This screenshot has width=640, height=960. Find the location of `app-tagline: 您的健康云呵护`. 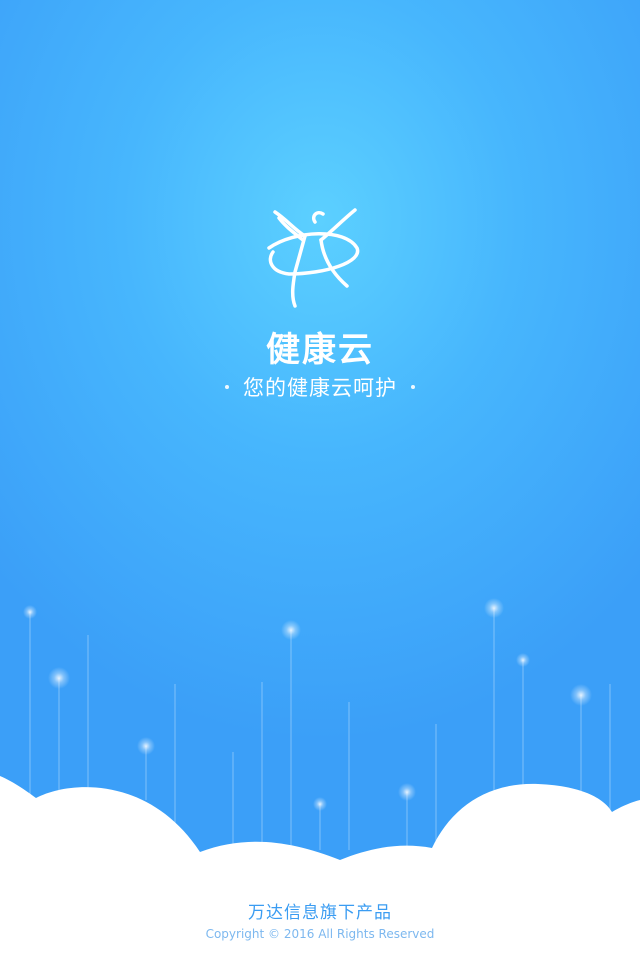

app-tagline: 您的健康云呵护 is located at coordinates (320, 388).